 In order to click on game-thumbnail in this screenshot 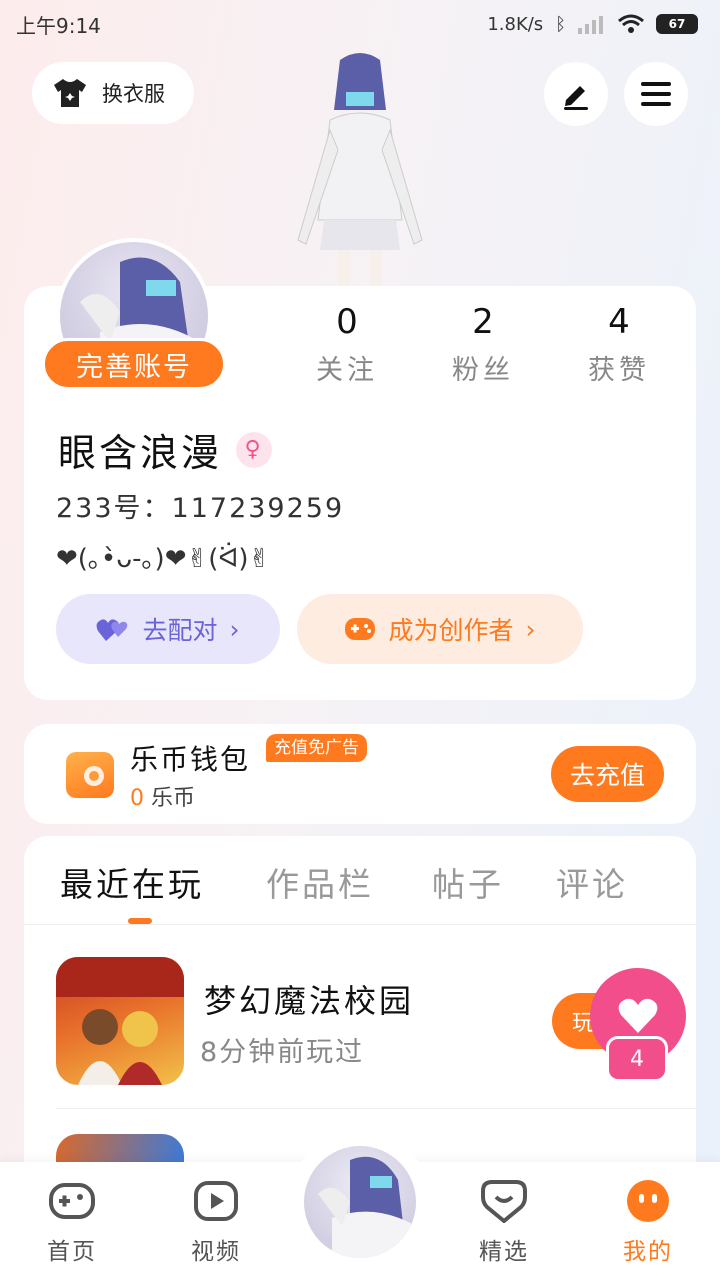, I will do `click(120, 1021)`.